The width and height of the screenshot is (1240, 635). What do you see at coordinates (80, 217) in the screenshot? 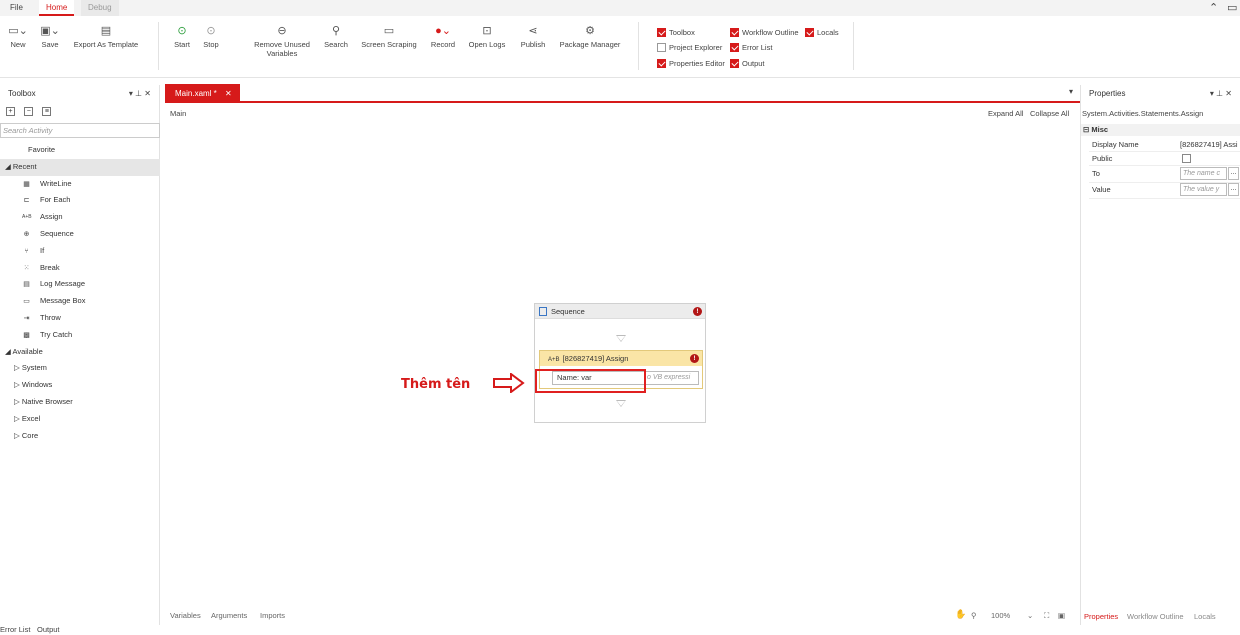
I see `tree-item-assign: A+B Assign` at bounding box center [80, 217].